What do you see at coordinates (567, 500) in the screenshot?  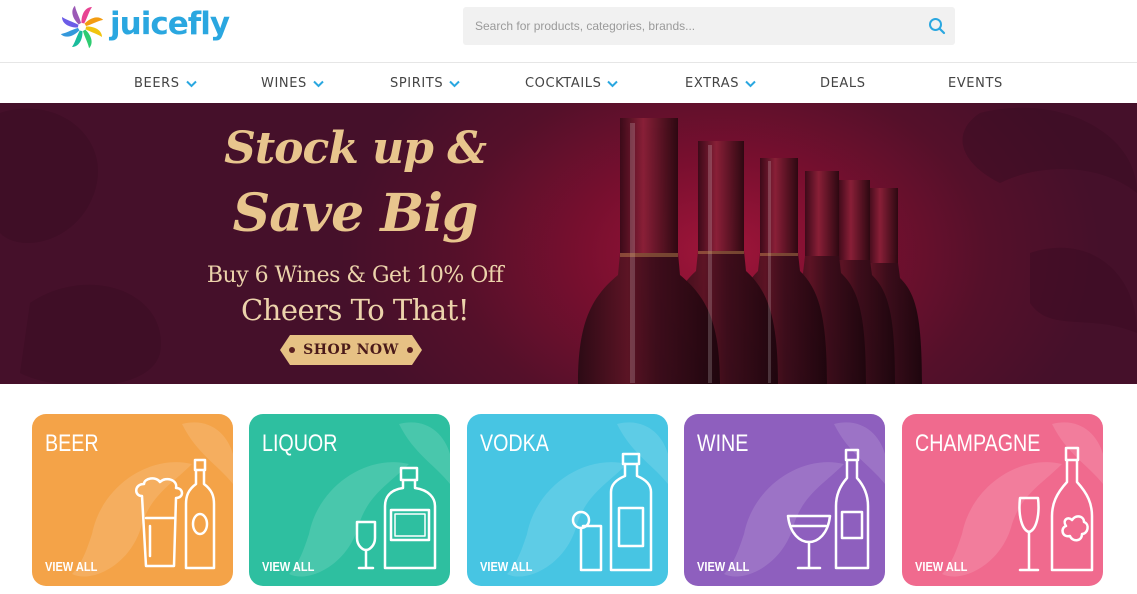 I see `category-card-vodka: VODKA VIEW ALL` at bounding box center [567, 500].